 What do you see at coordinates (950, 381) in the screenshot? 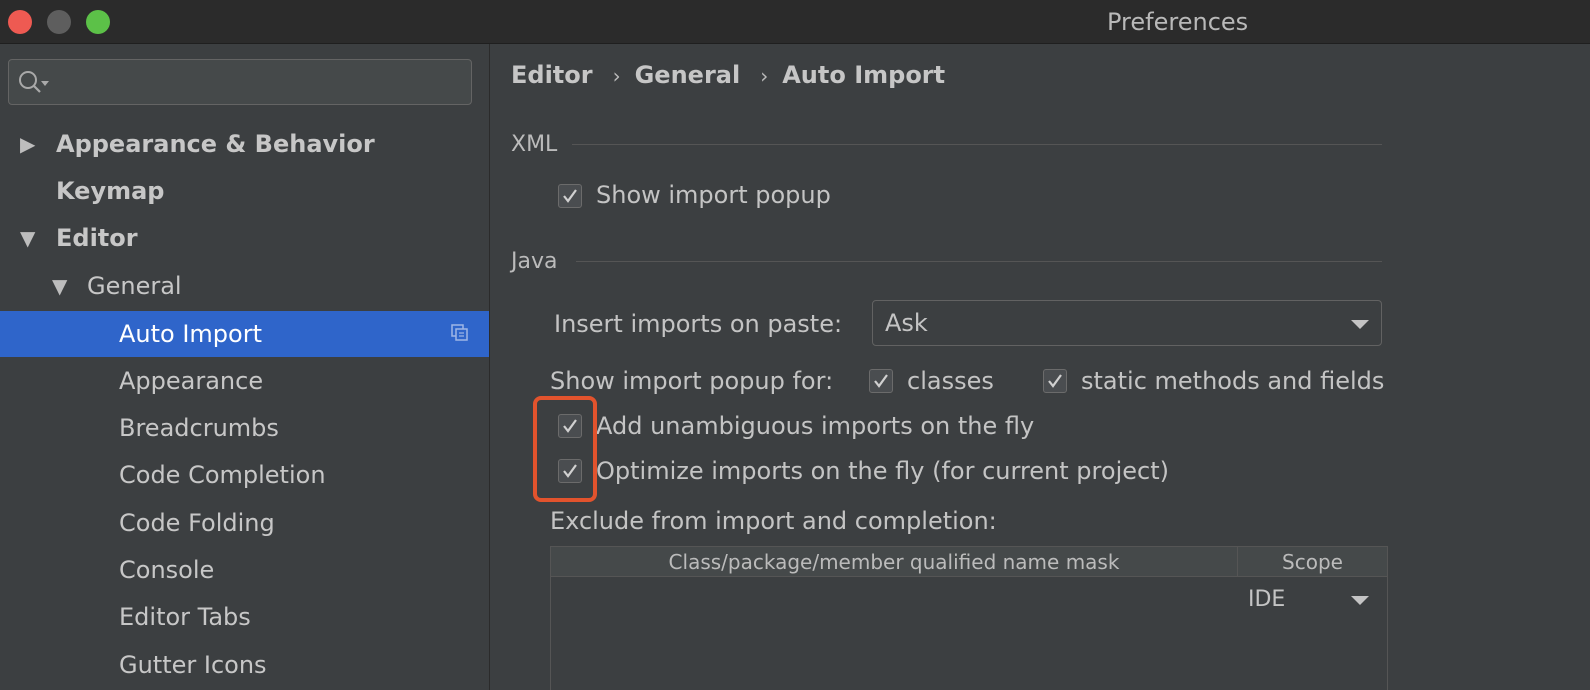
I see `classes-label: classes` at bounding box center [950, 381].